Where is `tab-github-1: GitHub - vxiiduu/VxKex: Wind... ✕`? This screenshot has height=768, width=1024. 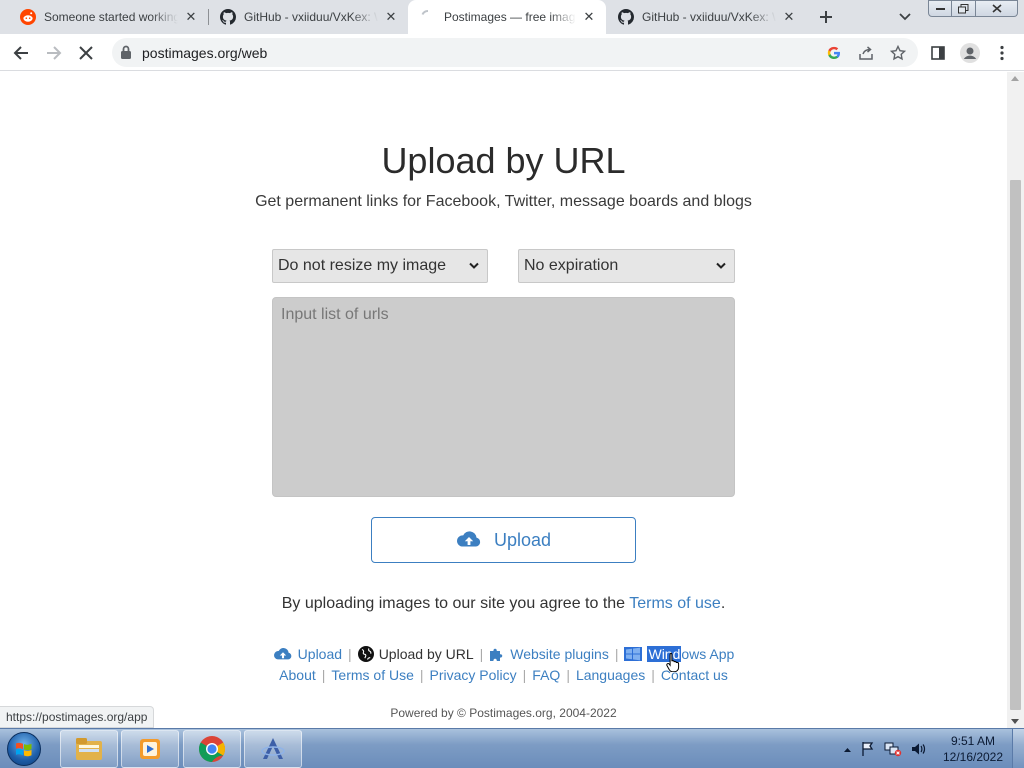 tab-github-1: GitHub - vxiiduu/VxKex: Wind... ✕ is located at coordinates (308, 17).